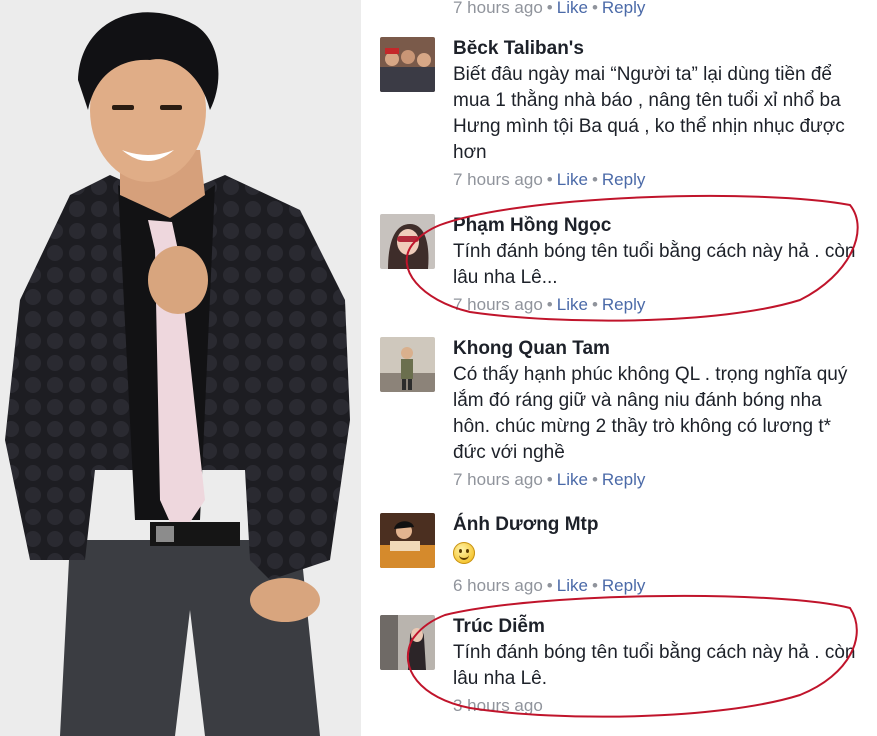 The image size is (877, 736). Describe the element at coordinates (498, 705) in the screenshot. I see `comment-time: 3 hours ago` at that location.